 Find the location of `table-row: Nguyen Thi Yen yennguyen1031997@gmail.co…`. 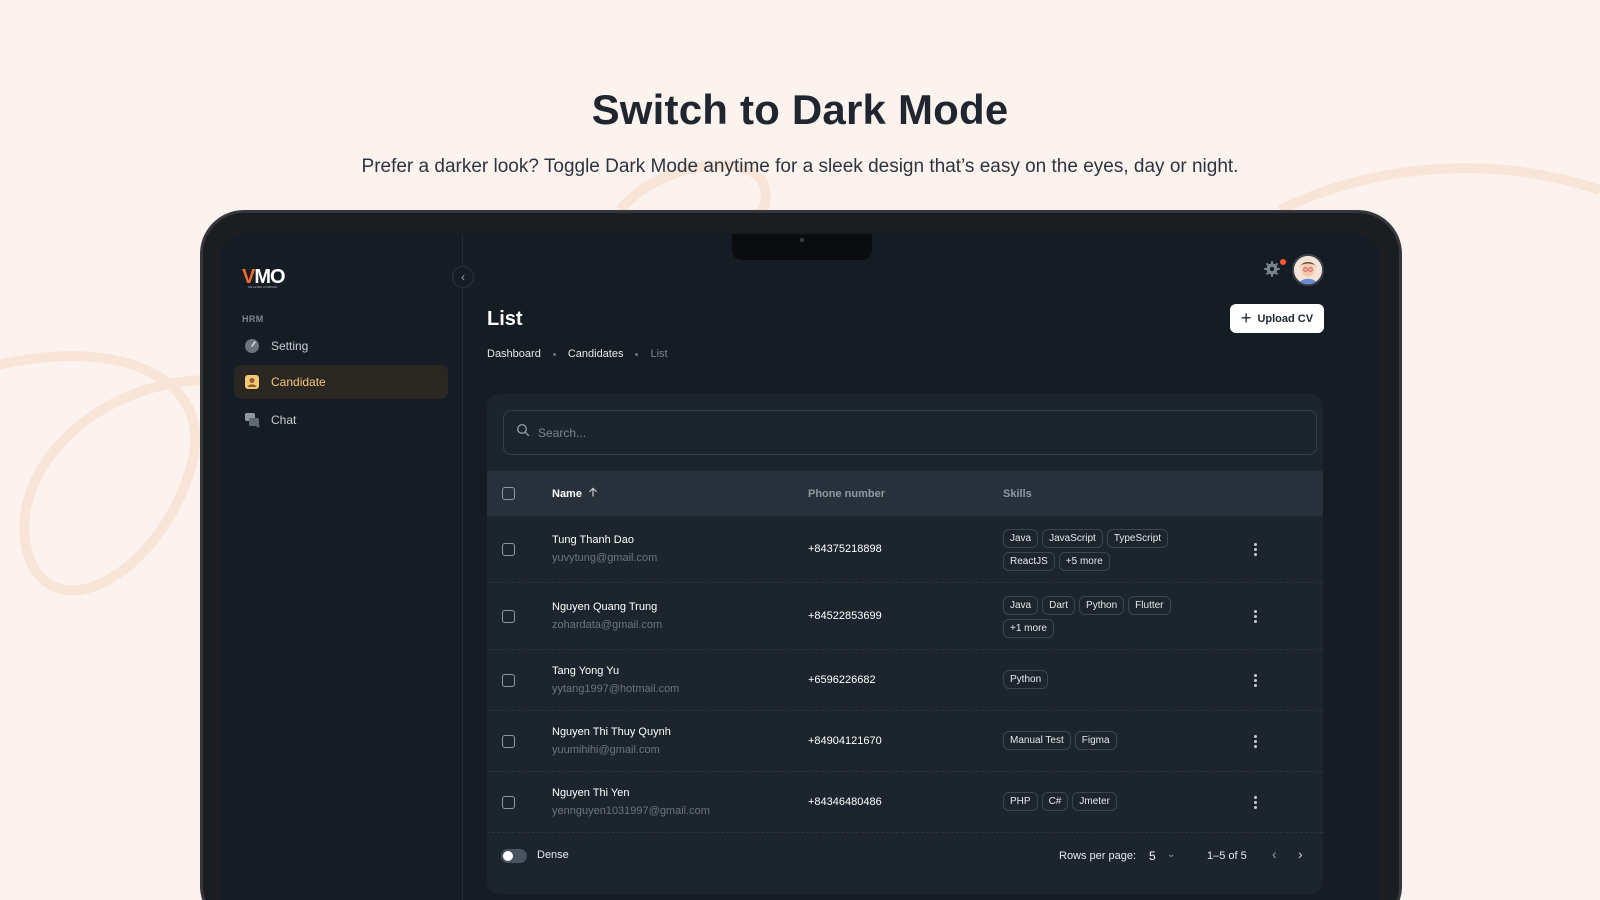

table-row: Nguyen Thi Yen yennguyen1031997@gmail.co… is located at coordinates (905, 802).